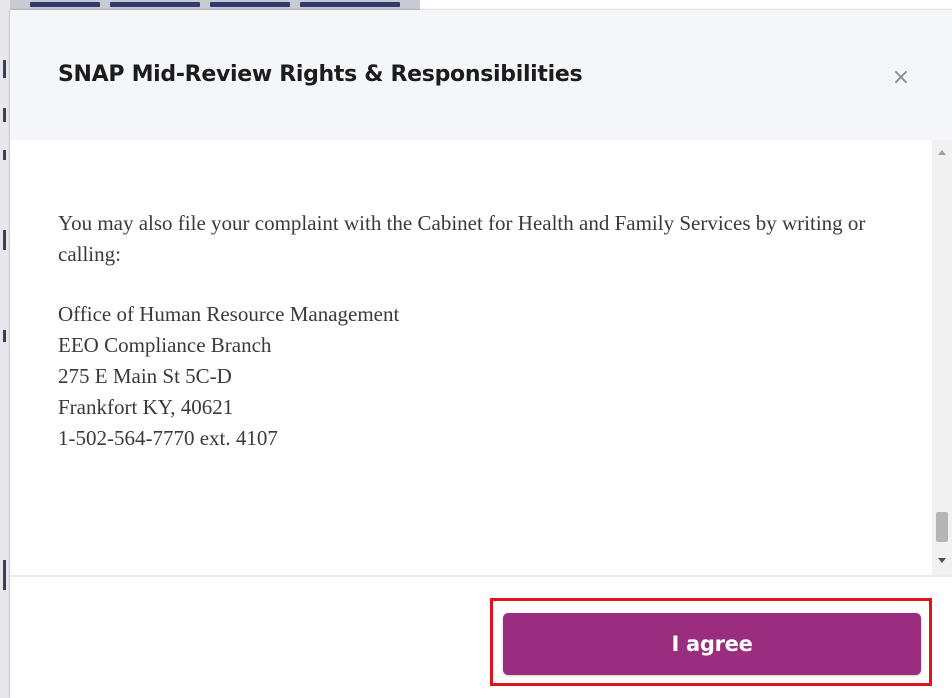 This screenshot has height=698, width=952. What do you see at coordinates (942, 357) in the screenshot?
I see `modal-scrollbar` at bounding box center [942, 357].